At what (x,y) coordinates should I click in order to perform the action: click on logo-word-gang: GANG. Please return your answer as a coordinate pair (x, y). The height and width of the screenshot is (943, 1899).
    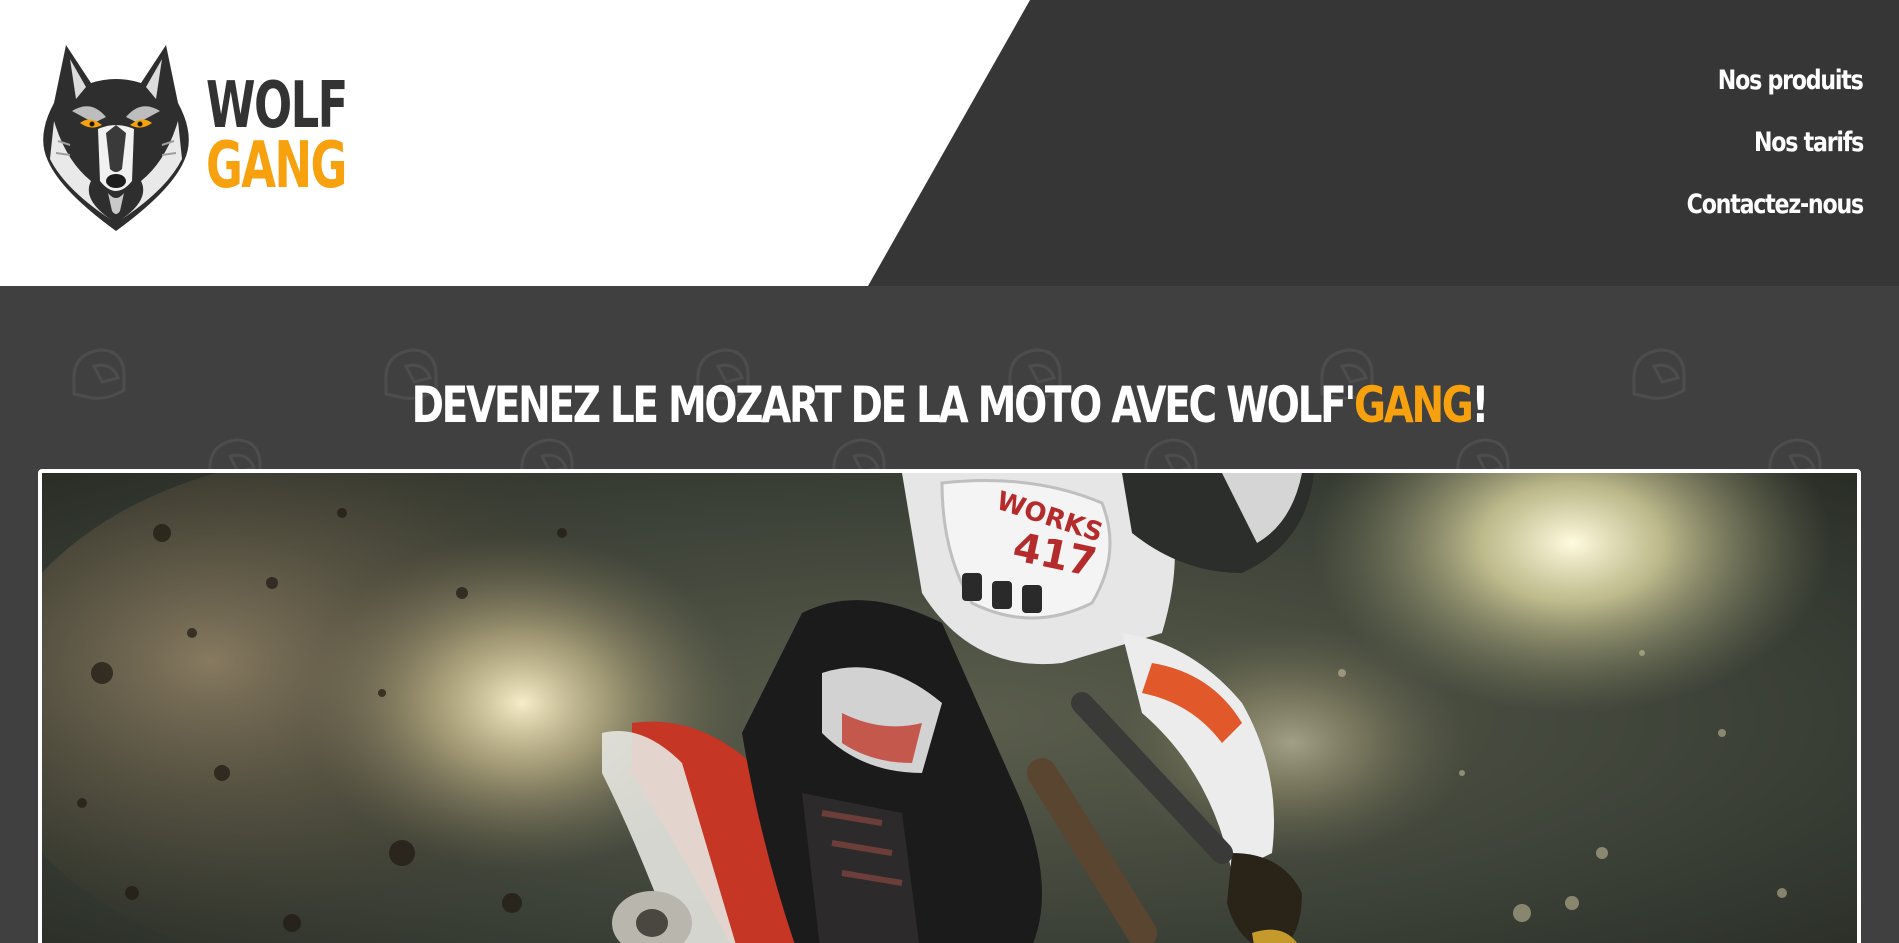
    Looking at the image, I should click on (276, 166).